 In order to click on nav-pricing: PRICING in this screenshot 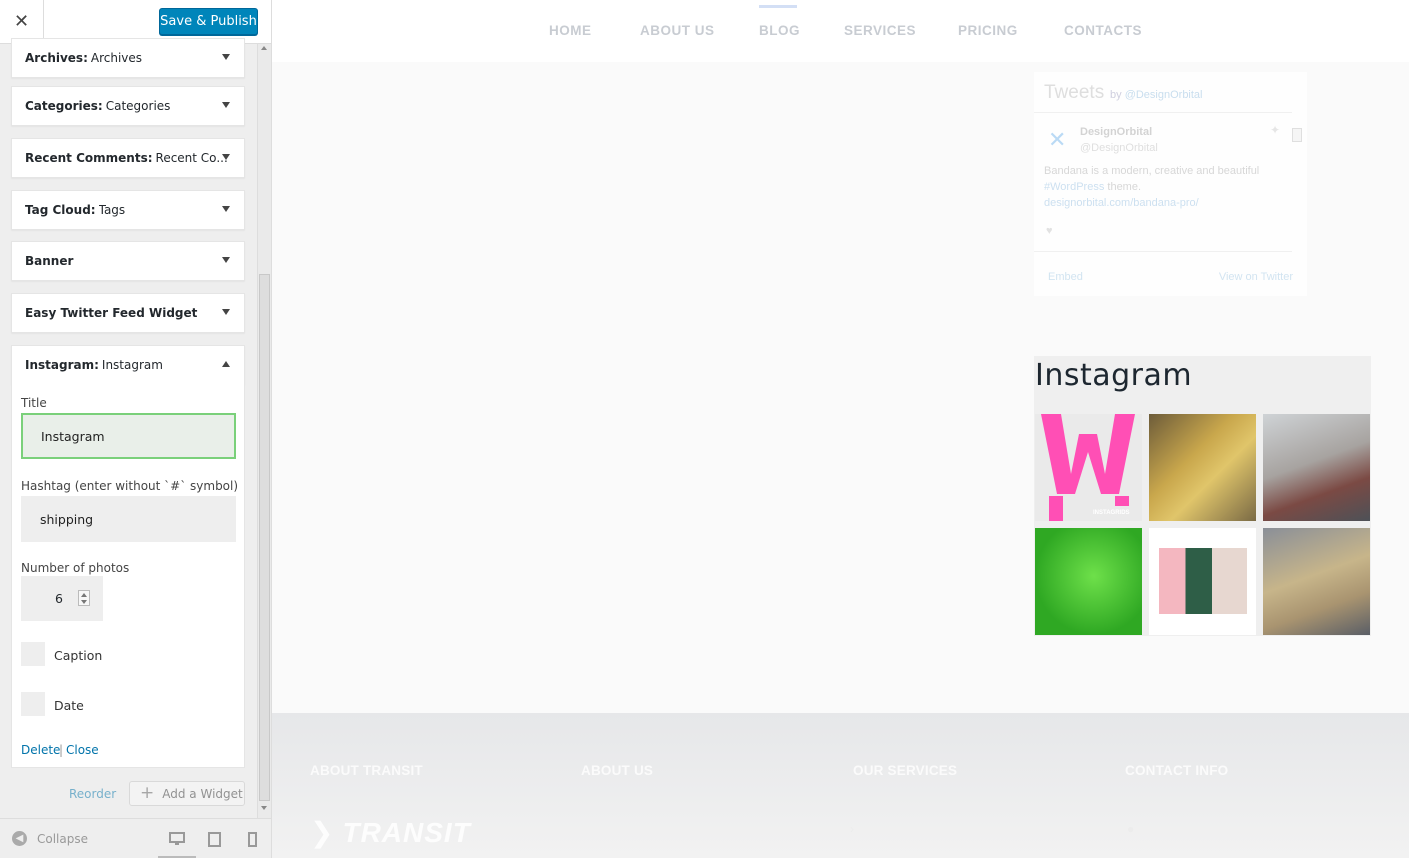, I will do `click(988, 30)`.